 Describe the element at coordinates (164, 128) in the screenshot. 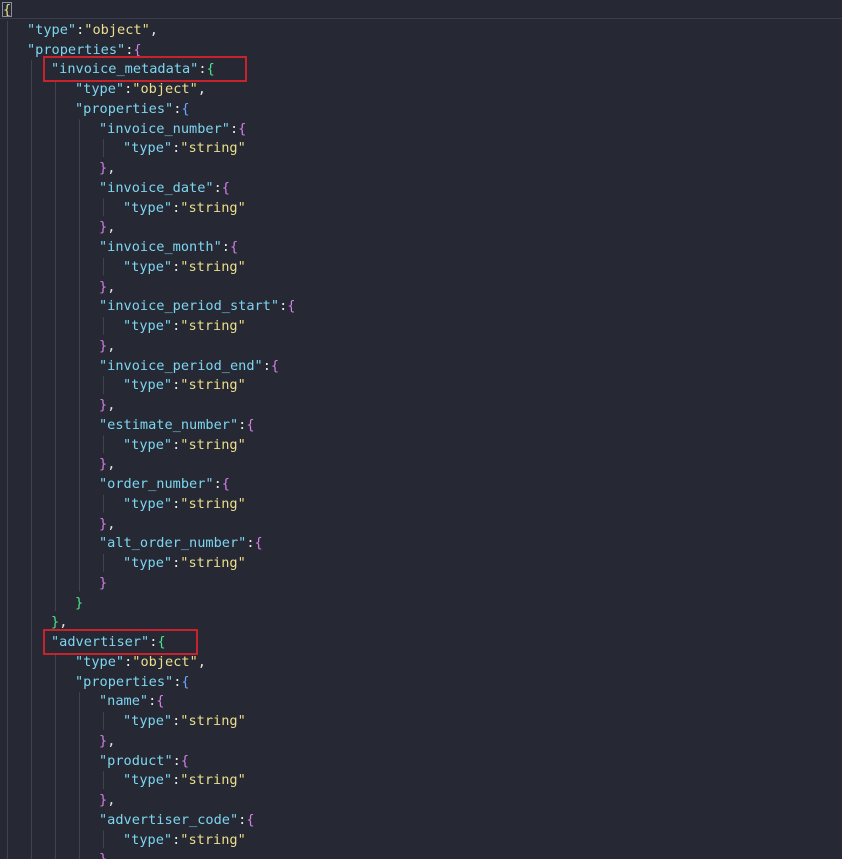

I see `json-key: "invoice_number"` at that location.